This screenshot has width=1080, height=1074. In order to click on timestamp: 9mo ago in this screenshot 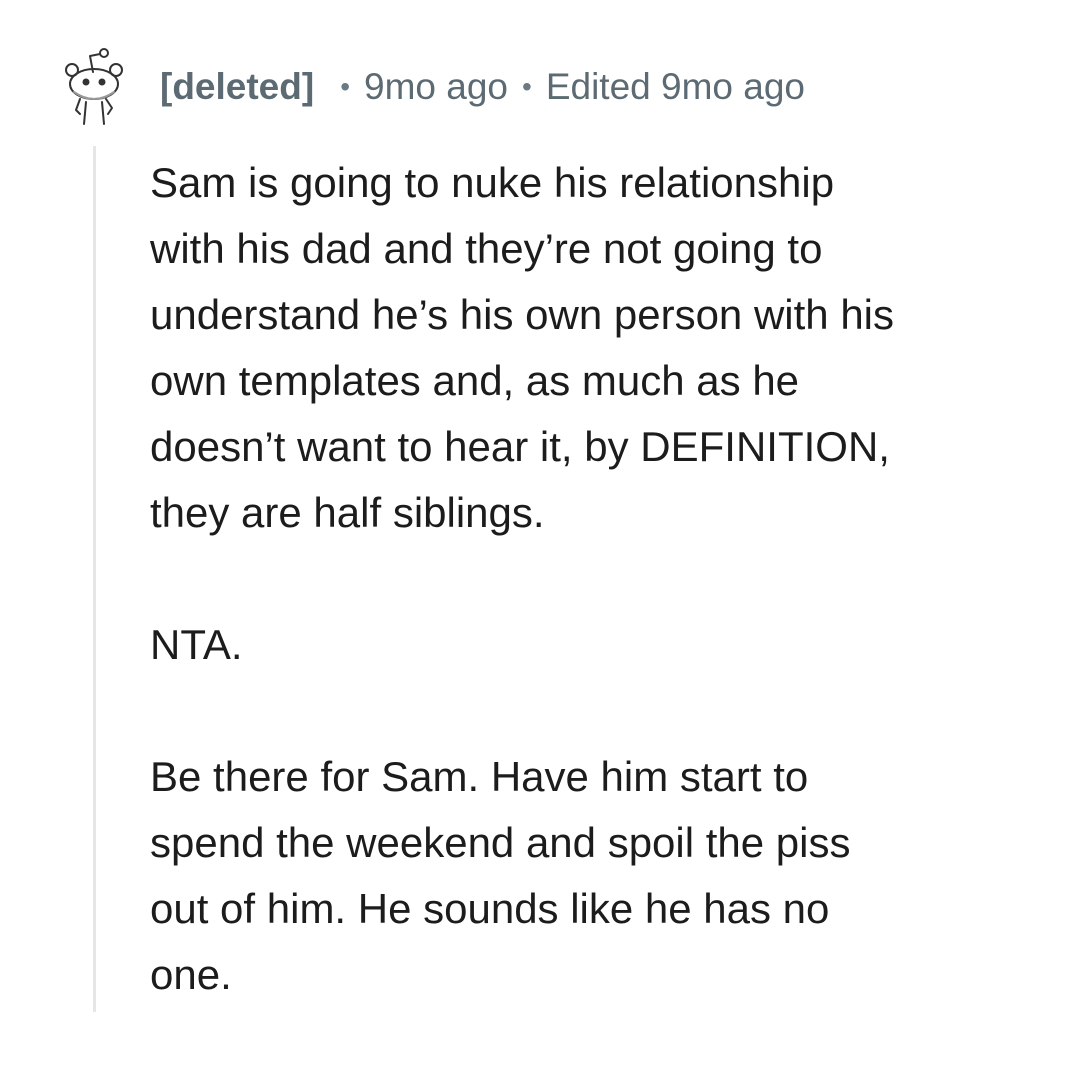, I will do `click(436, 86)`.